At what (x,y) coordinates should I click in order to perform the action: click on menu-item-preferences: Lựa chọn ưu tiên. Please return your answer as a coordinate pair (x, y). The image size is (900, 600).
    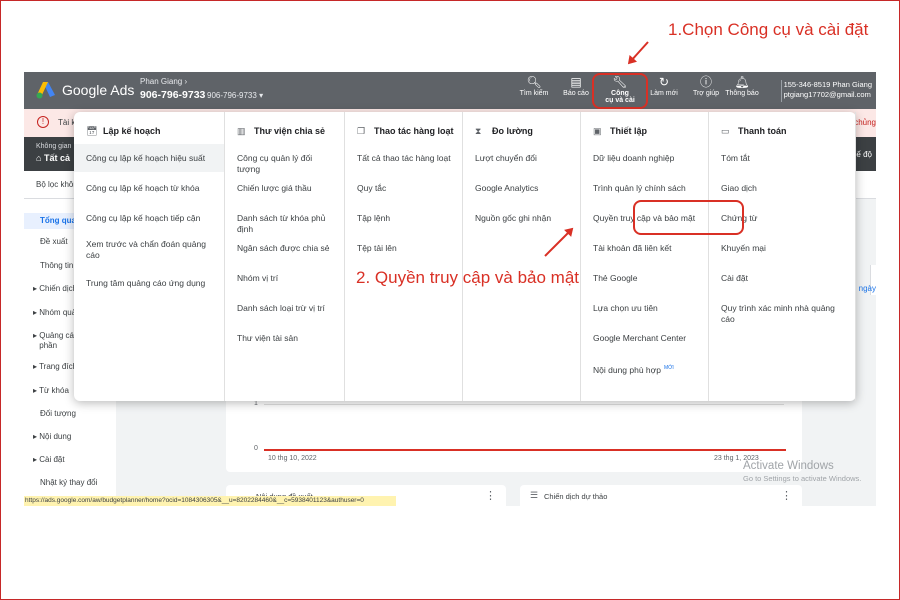
    Looking at the image, I should click on (644, 308).